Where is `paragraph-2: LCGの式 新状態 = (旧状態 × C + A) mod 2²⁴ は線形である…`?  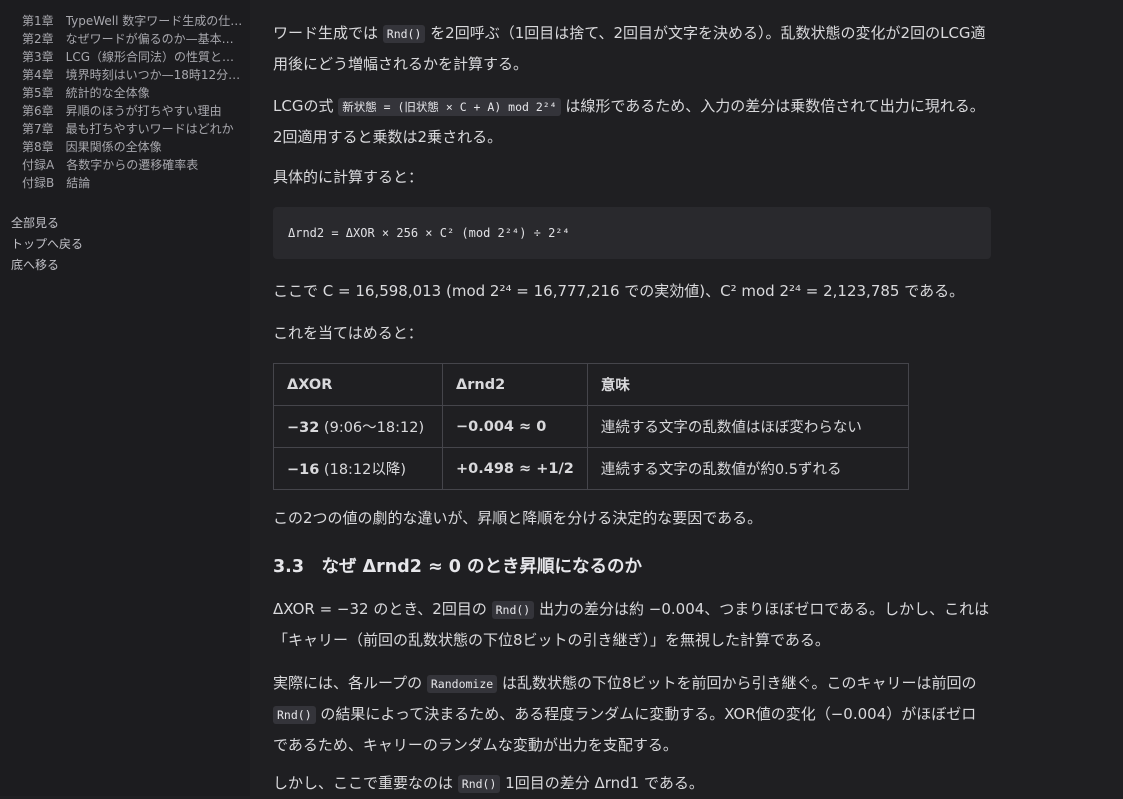 paragraph-2: LCGの式 新状態 = (旧状態 × C + A) mod 2²⁴ は線形である… is located at coordinates (629, 121).